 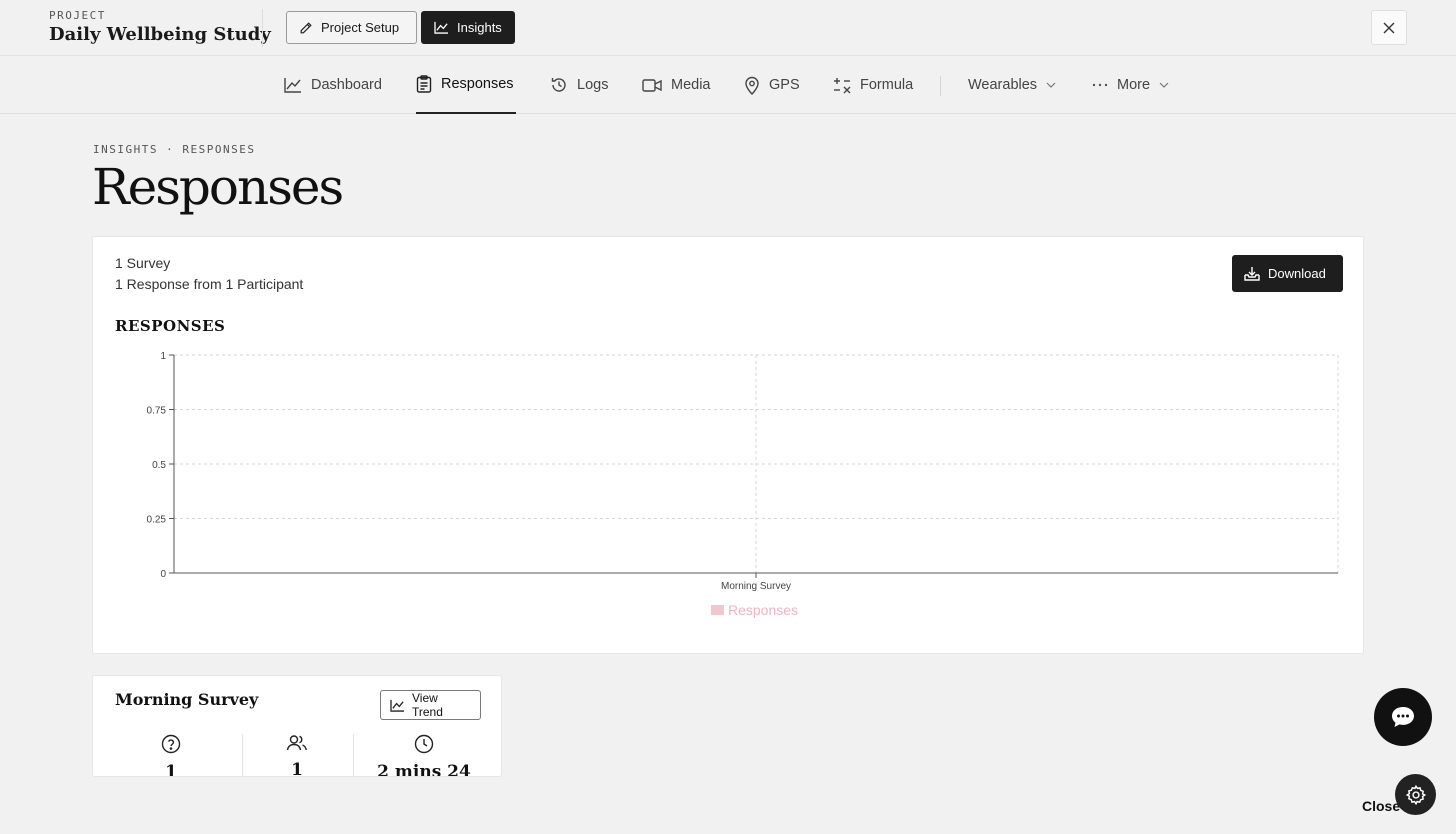 I want to click on insights-button: Insights, so click(x=468, y=27).